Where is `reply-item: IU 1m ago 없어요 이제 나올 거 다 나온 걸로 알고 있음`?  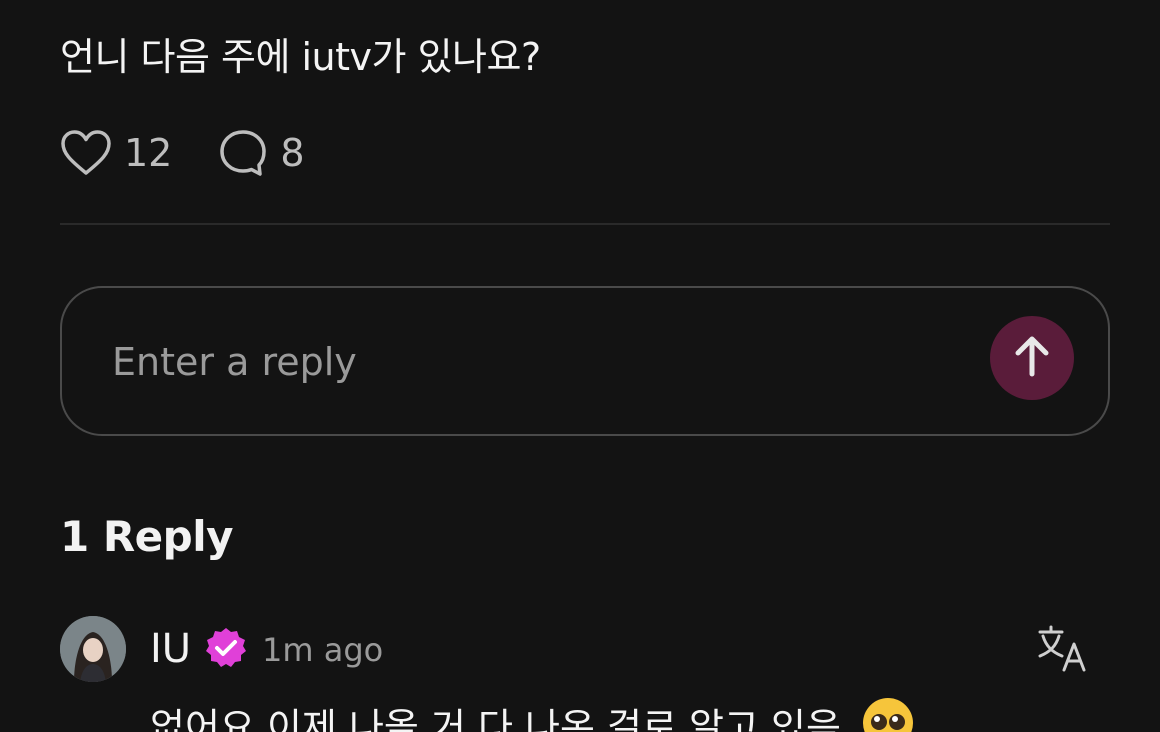 reply-item: IU 1m ago 없어요 이제 나올 거 다 나온 걸로 알고 있음 is located at coordinates (585, 674).